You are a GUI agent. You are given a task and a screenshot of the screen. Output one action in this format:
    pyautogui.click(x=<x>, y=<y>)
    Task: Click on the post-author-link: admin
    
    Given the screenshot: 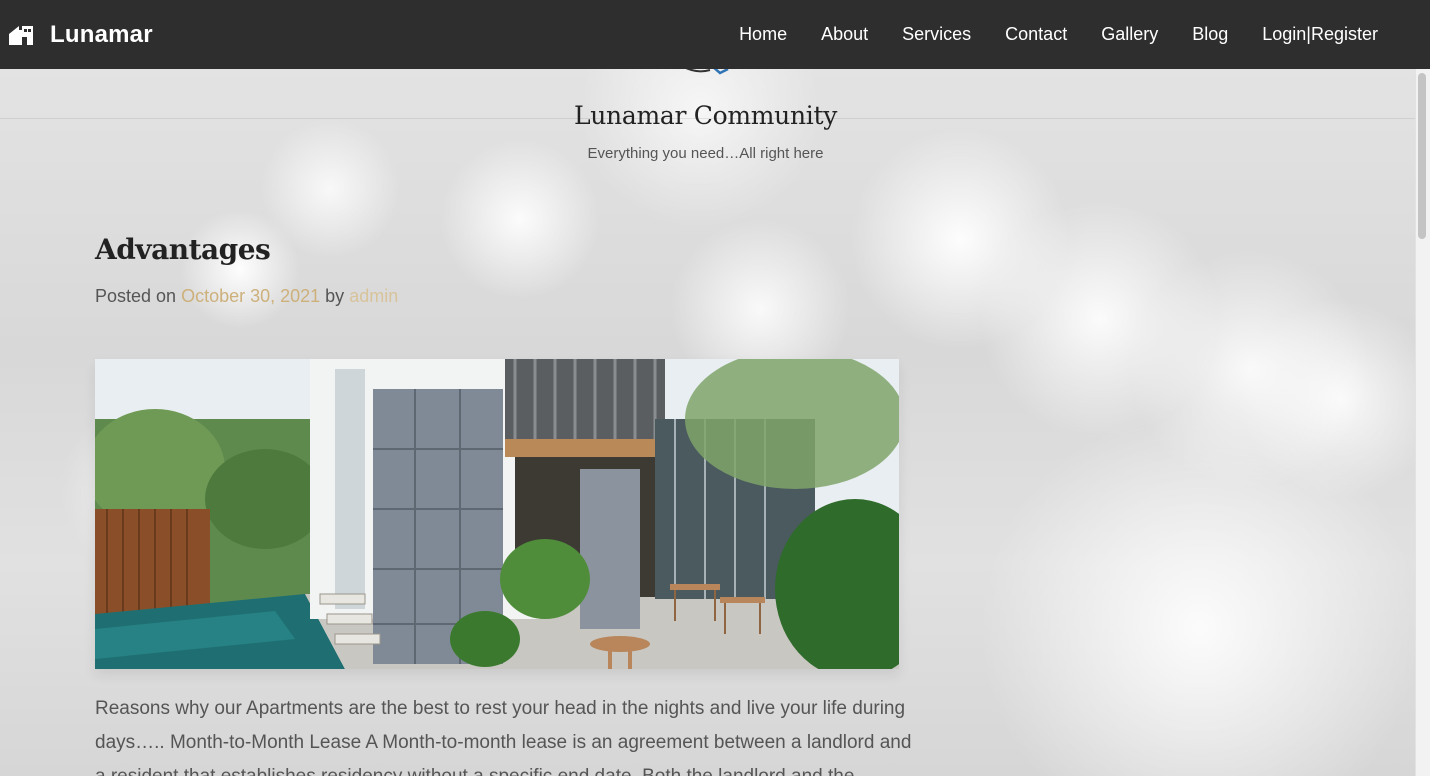 What is the action you would take?
    pyautogui.click(x=373, y=296)
    